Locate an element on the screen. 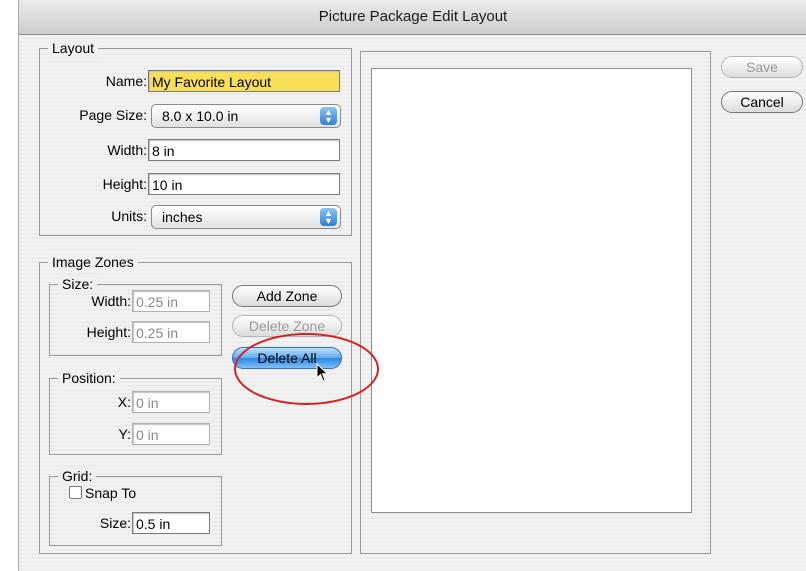 The image size is (806, 571). layout-group-title: Layout is located at coordinates (73, 48).